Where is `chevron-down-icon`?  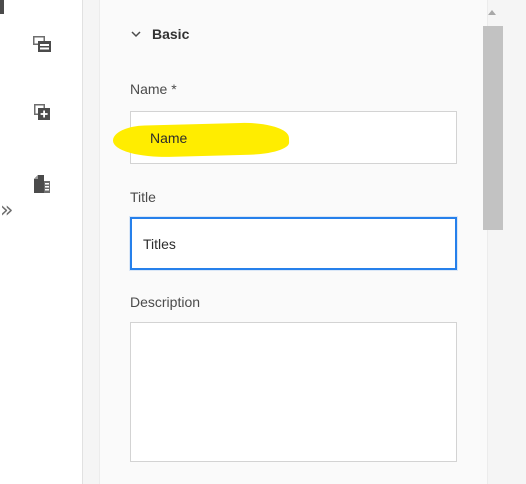
chevron-down-icon is located at coordinates (136, 34).